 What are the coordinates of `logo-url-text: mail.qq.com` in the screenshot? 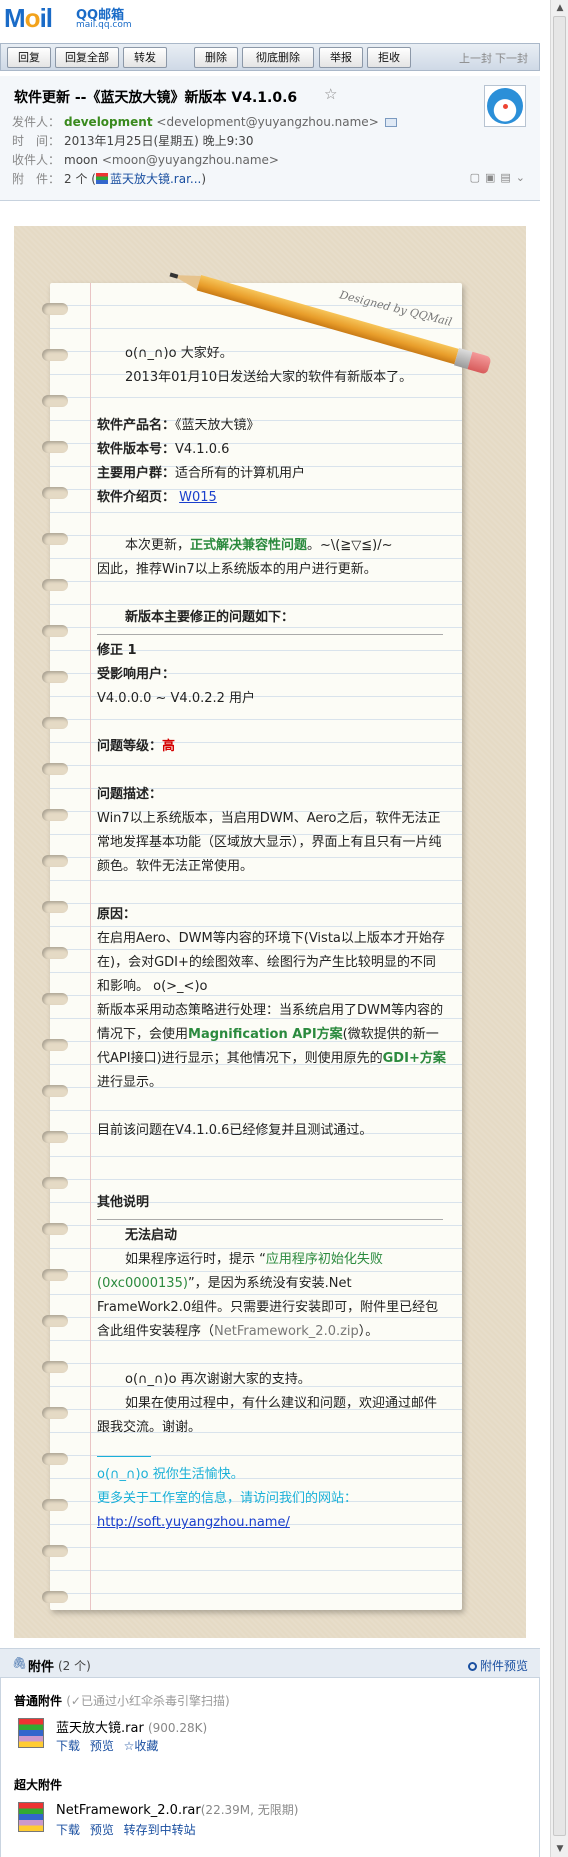 It's located at (104, 25).